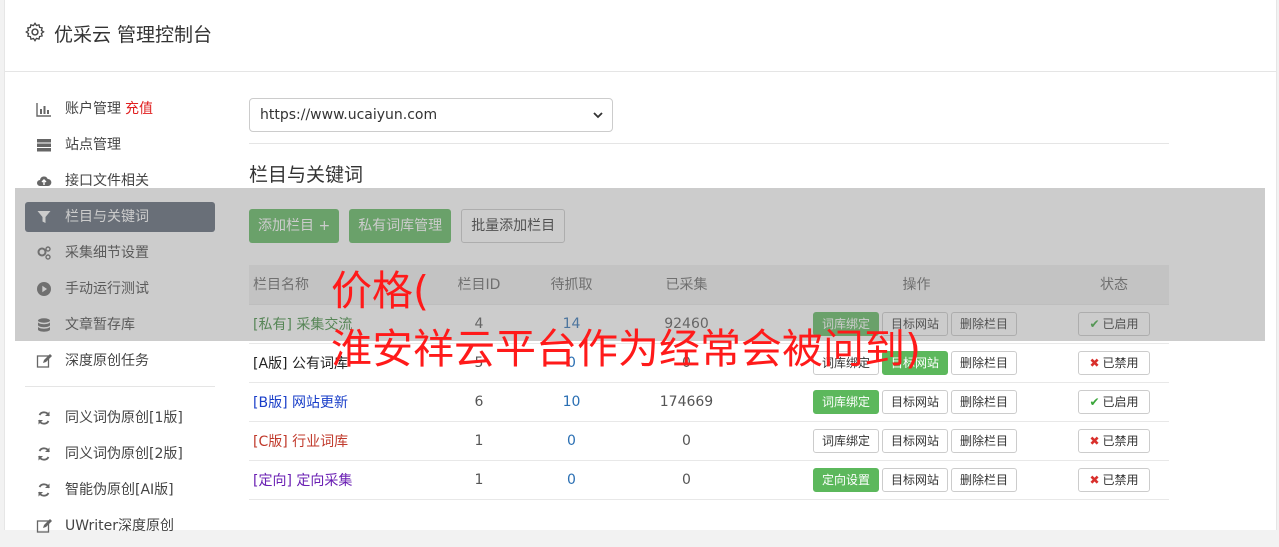  What do you see at coordinates (598, 115) in the screenshot?
I see `chevron-down-icon` at bounding box center [598, 115].